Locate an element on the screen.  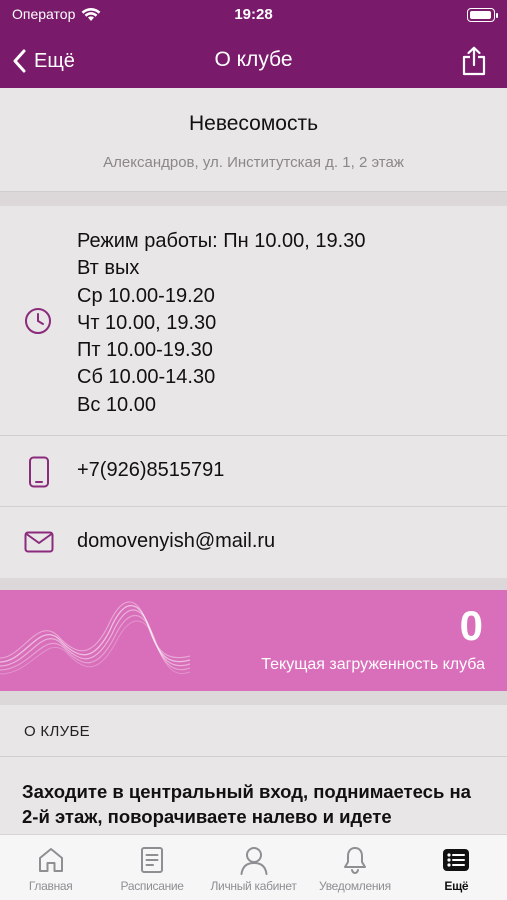
tab-schedule: Расписание is located at coordinates (151, 867).